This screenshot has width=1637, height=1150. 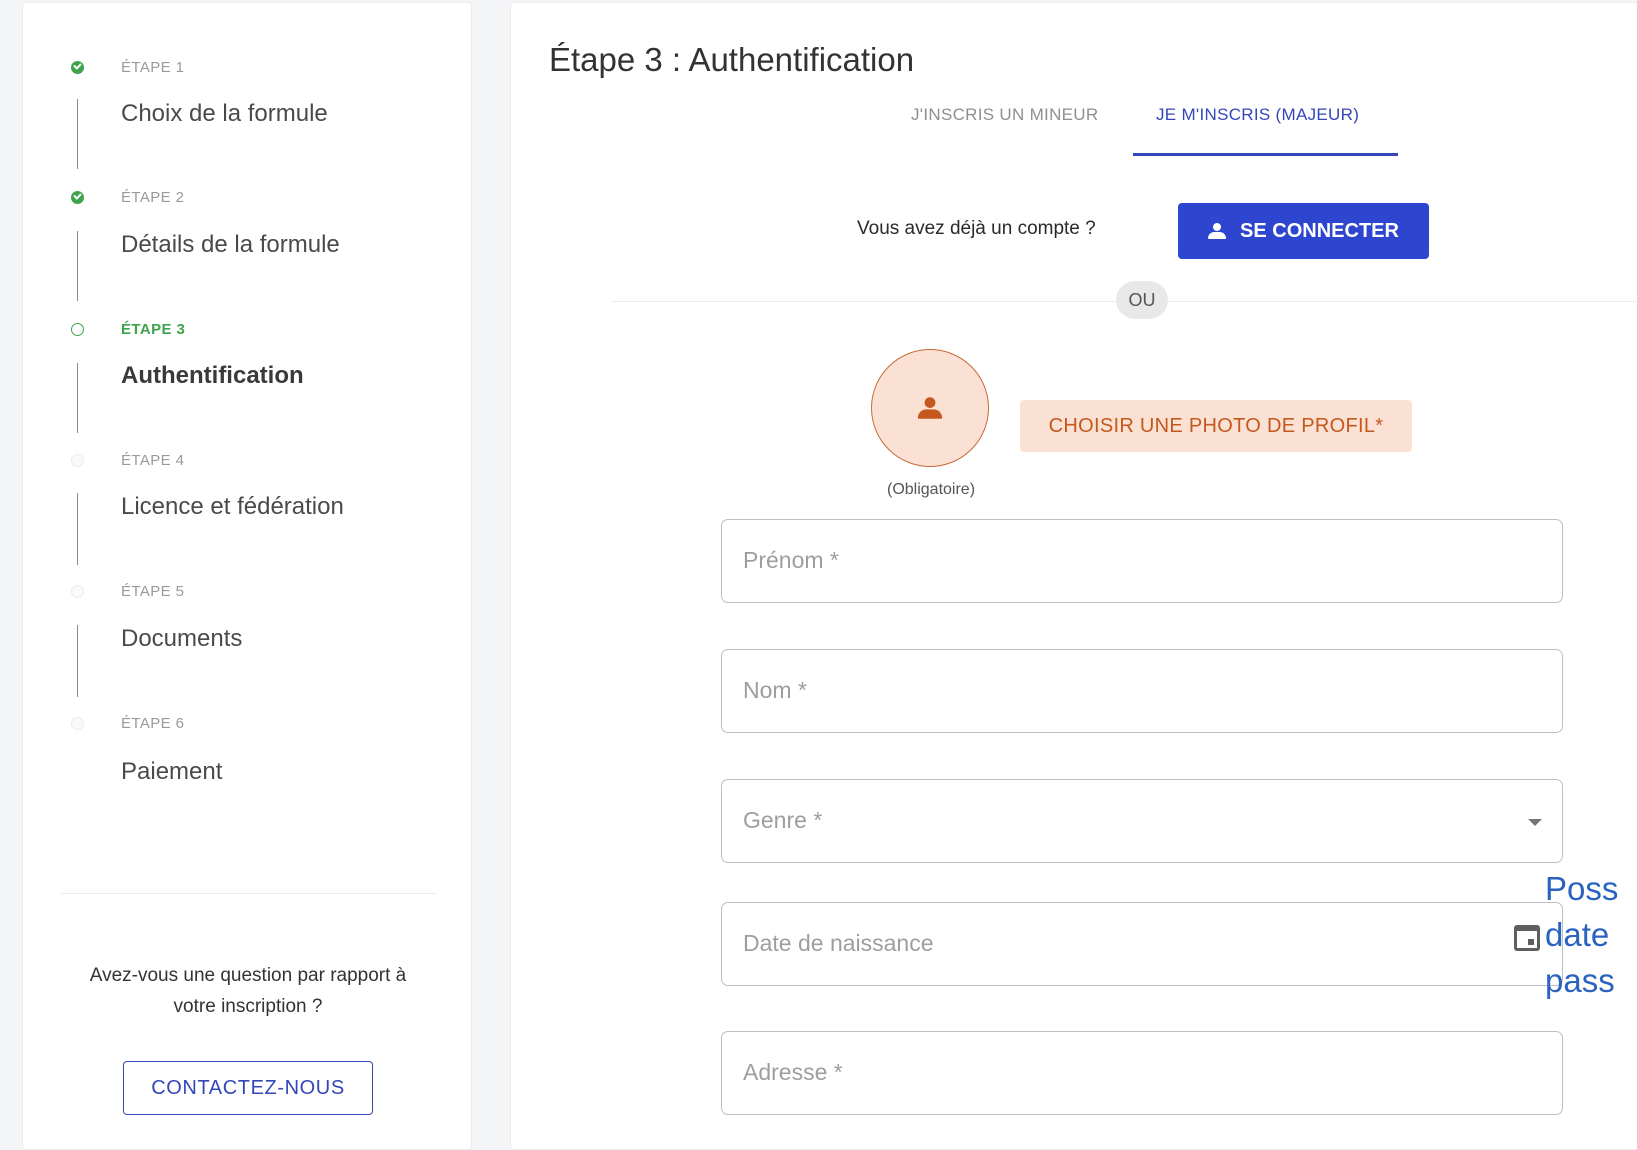 What do you see at coordinates (783, 820) in the screenshot?
I see `gender-placeholder: Genre *` at bounding box center [783, 820].